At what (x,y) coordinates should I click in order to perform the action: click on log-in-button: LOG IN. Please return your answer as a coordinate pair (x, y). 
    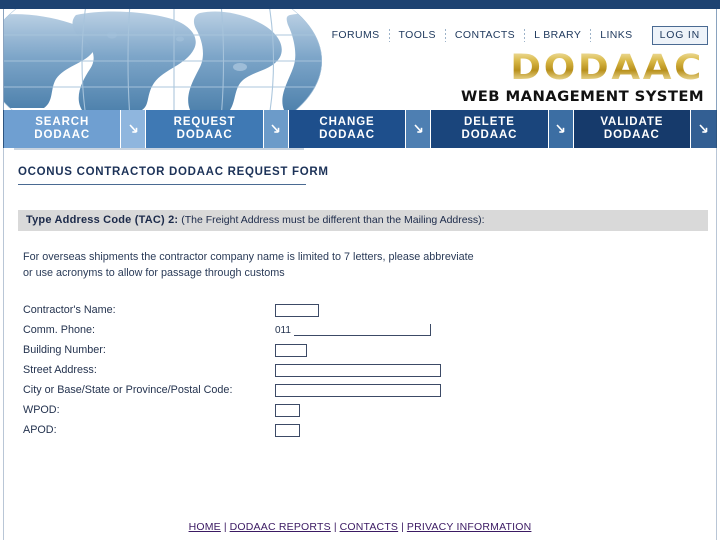
    Looking at the image, I should click on (679, 35).